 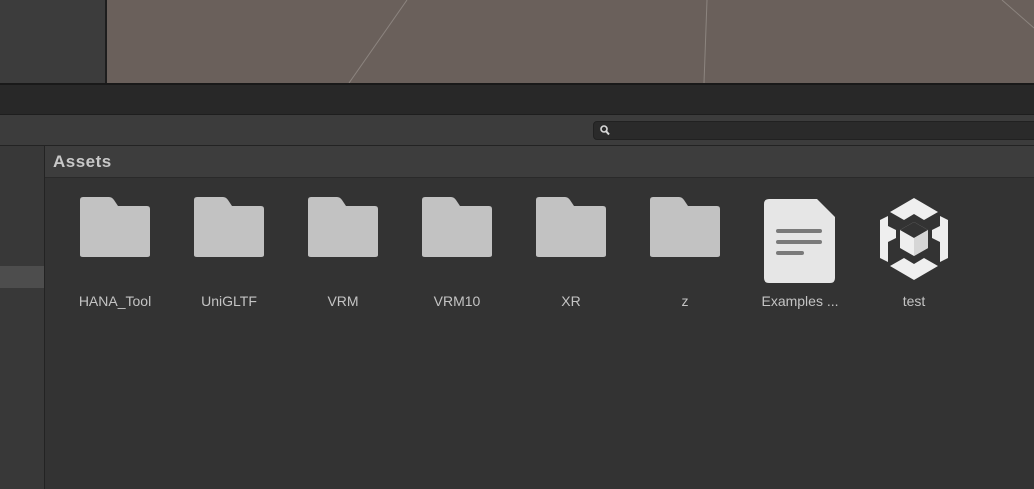 I want to click on asset-label: VRM10, so click(x=457, y=301).